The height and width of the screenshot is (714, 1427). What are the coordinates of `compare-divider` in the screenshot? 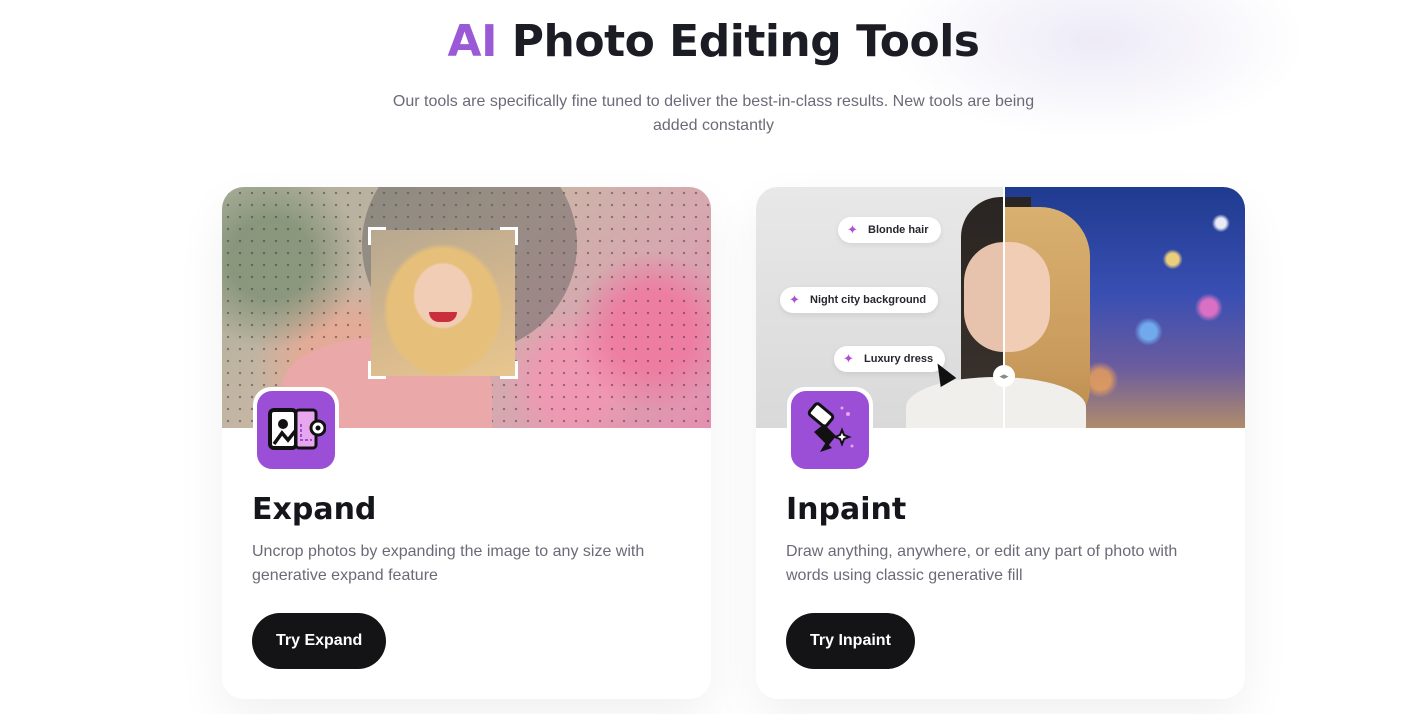 It's located at (1004, 307).